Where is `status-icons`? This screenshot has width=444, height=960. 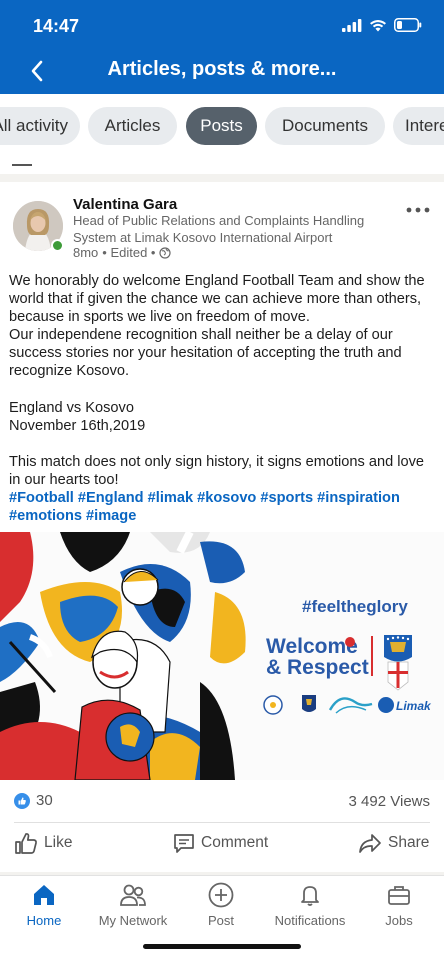 status-icons is located at coordinates (382, 25).